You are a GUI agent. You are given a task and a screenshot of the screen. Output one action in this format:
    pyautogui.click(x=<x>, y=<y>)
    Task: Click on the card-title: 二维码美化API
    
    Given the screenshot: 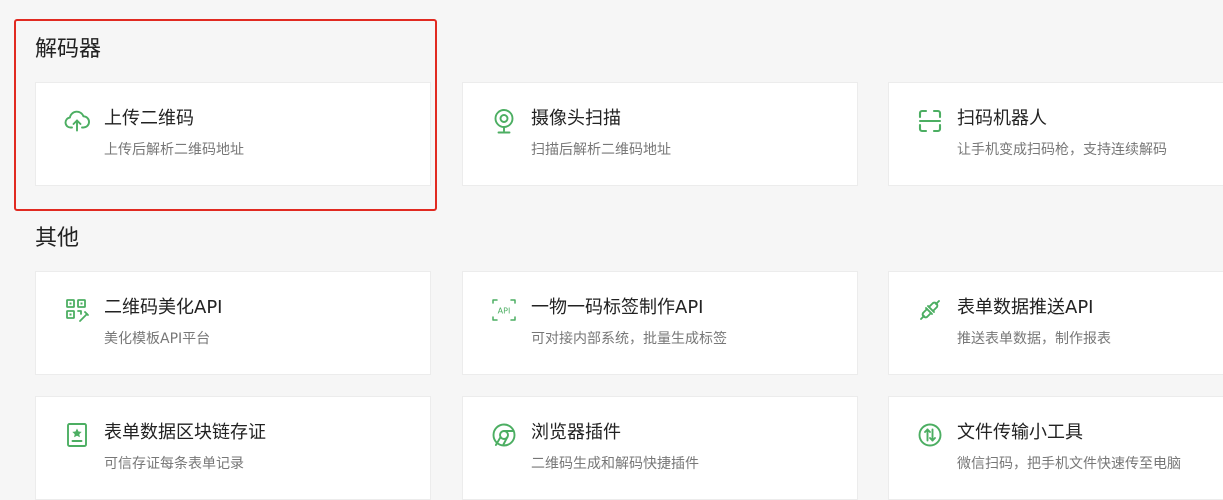 What is the action you would take?
    pyautogui.click(x=163, y=307)
    